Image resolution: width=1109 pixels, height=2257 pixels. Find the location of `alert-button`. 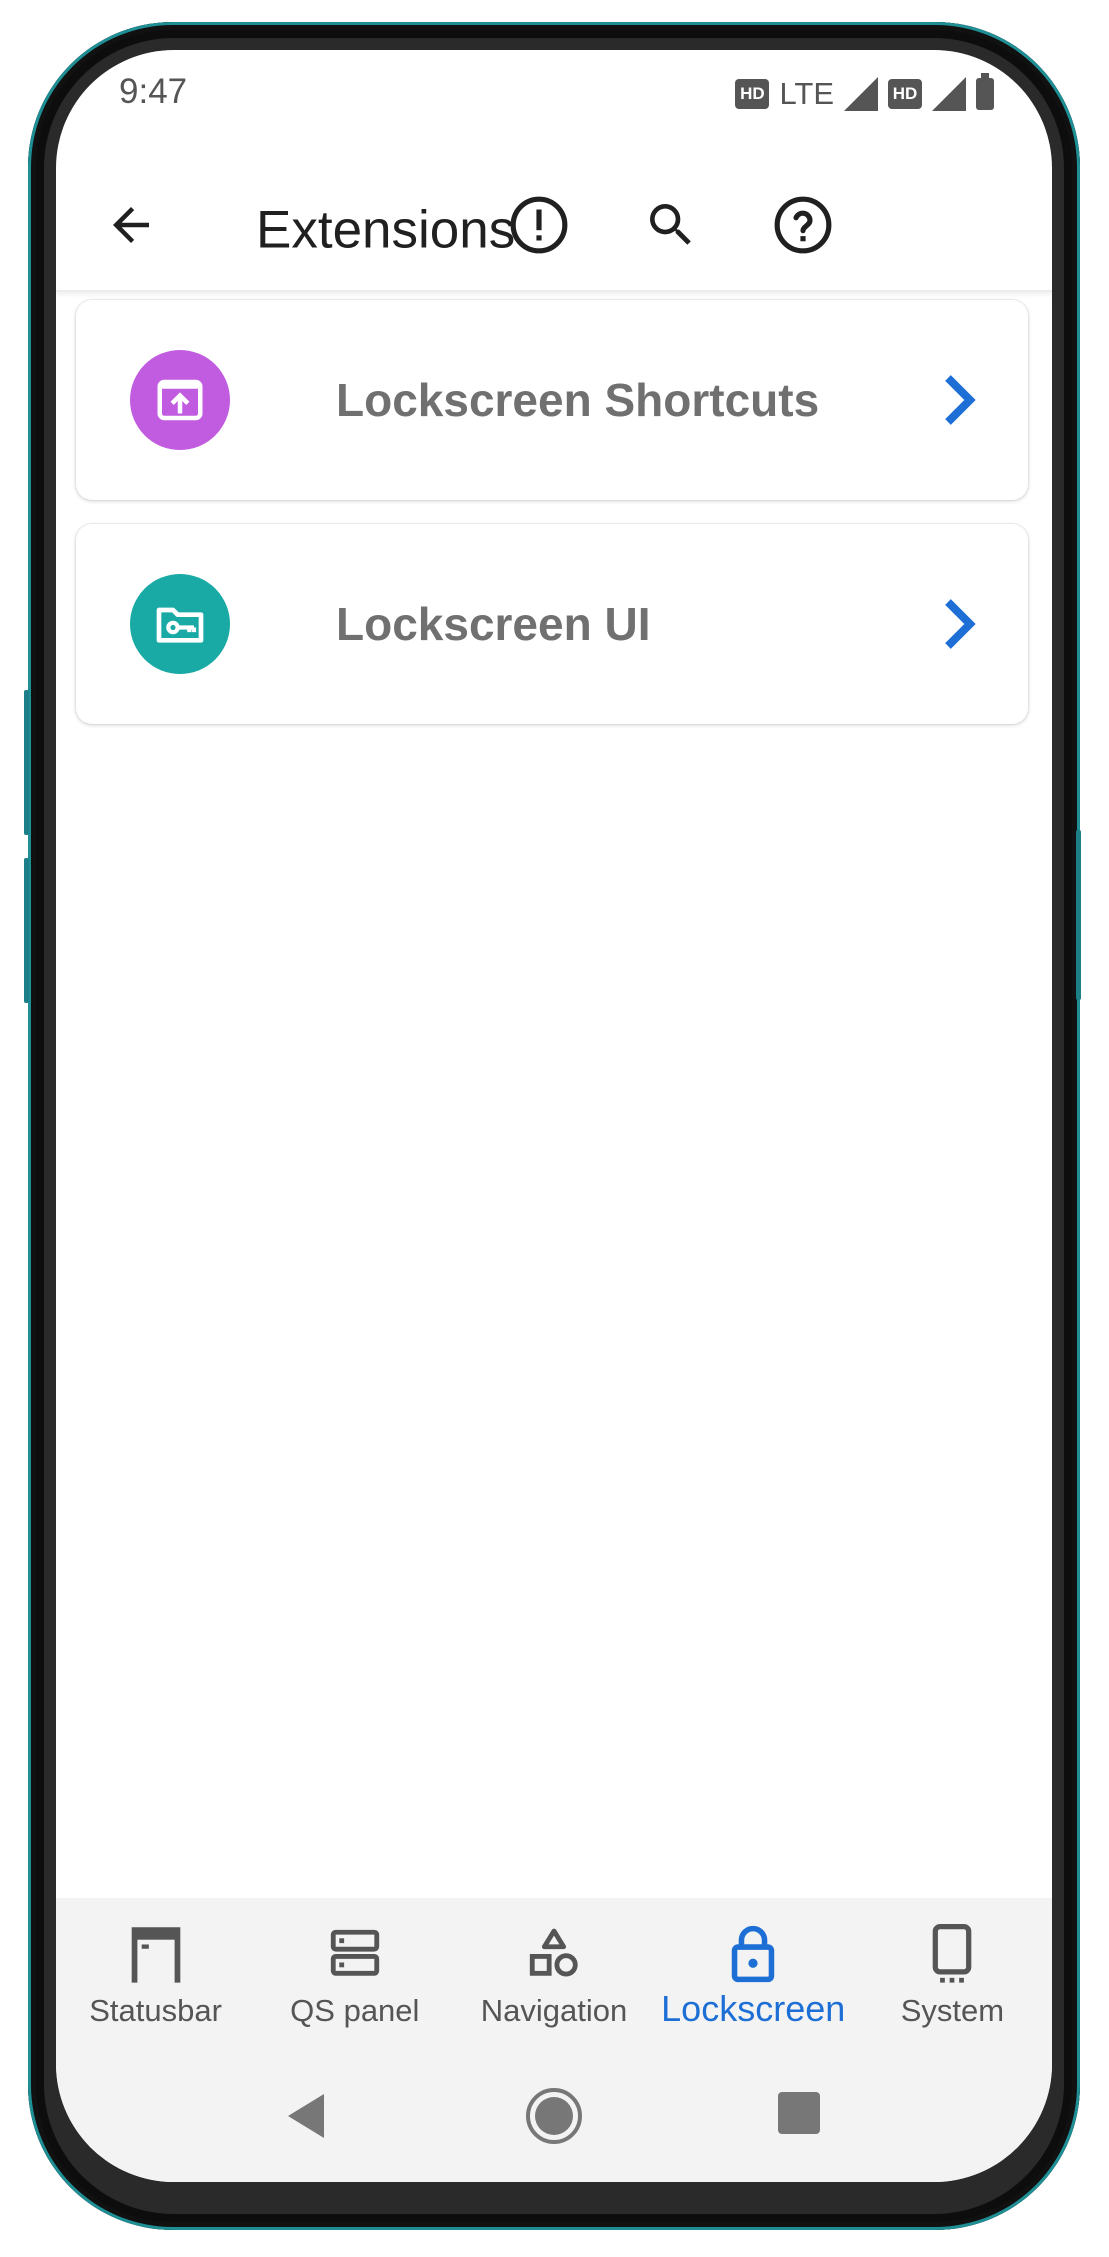

alert-button is located at coordinates (539, 225).